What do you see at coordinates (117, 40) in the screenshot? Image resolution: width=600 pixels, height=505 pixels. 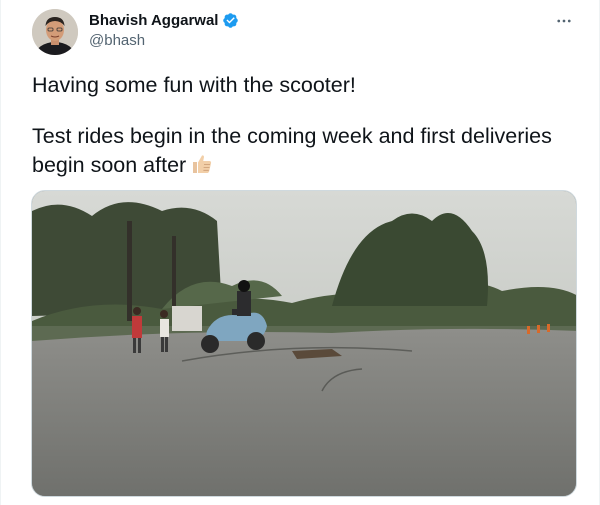 I see `author-handle: @bhash` at bounding box center [117, 40].